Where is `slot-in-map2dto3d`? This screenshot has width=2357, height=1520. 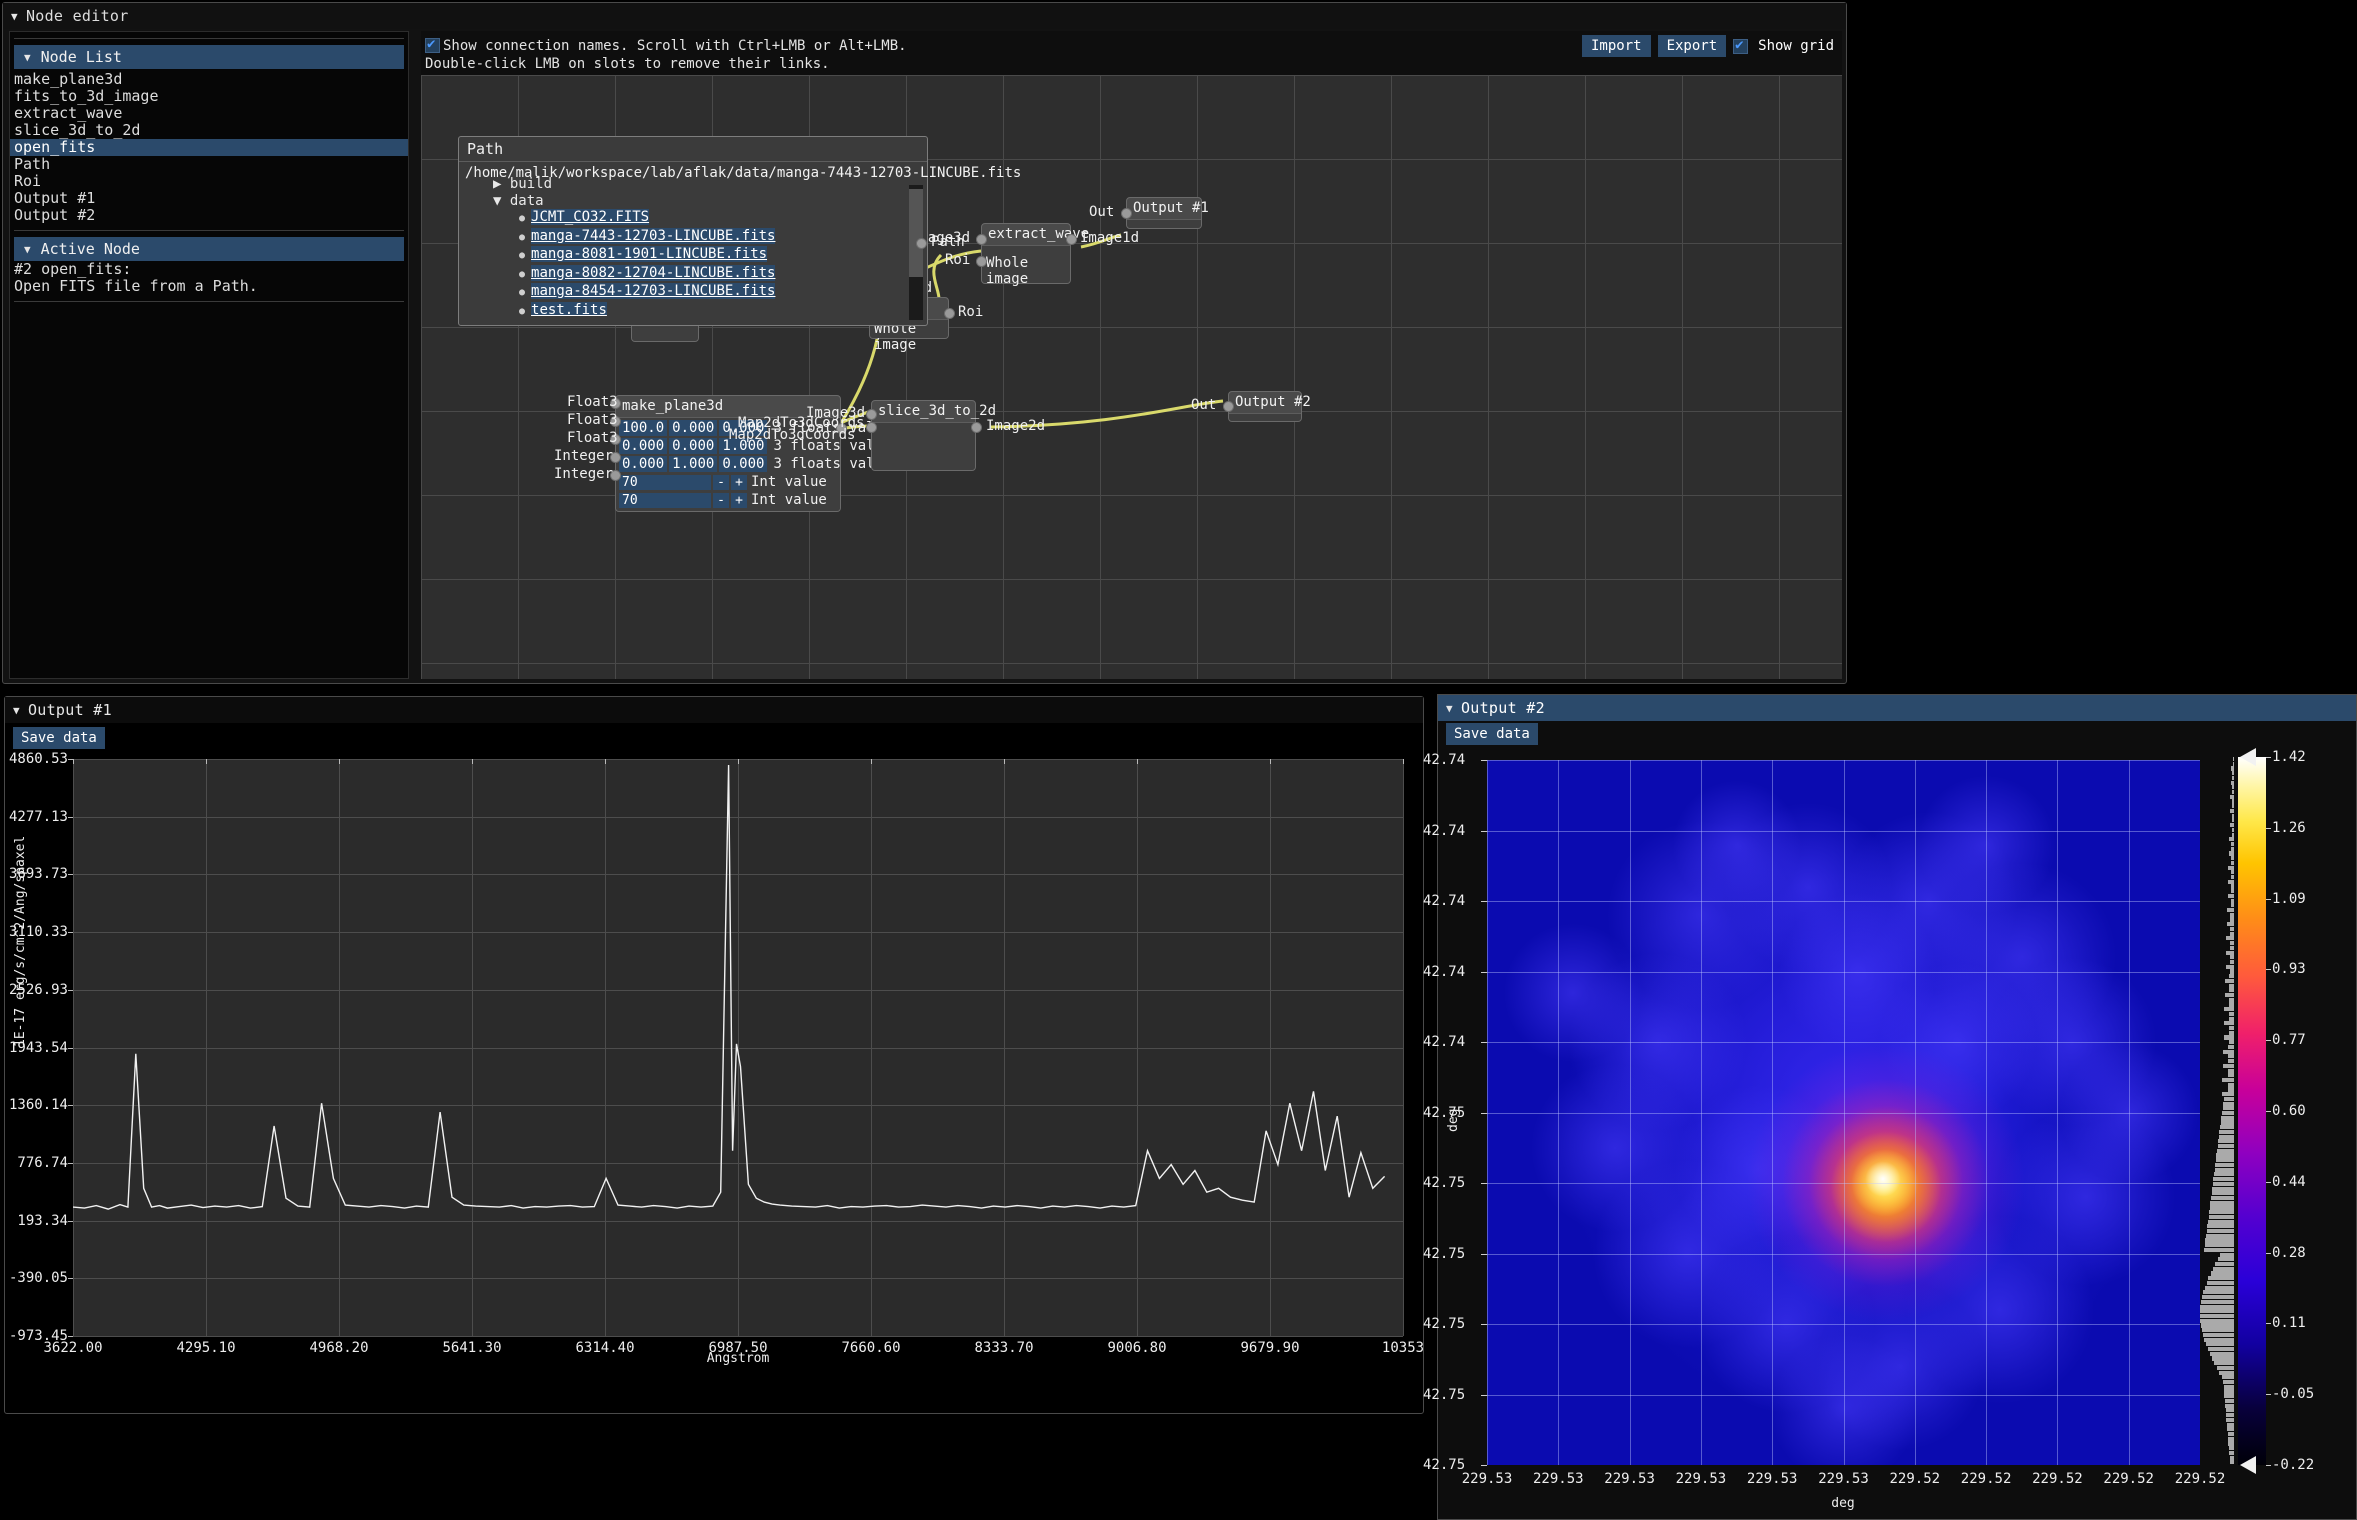 slot-in-map2dto3d is located at coordinates (871, 427).